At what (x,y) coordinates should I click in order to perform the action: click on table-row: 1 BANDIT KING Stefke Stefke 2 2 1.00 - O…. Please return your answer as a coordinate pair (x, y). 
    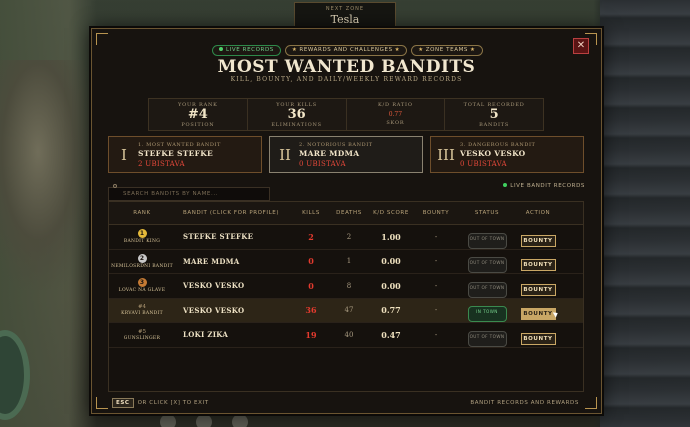
    Looking at the image, I should click on (346, 237).